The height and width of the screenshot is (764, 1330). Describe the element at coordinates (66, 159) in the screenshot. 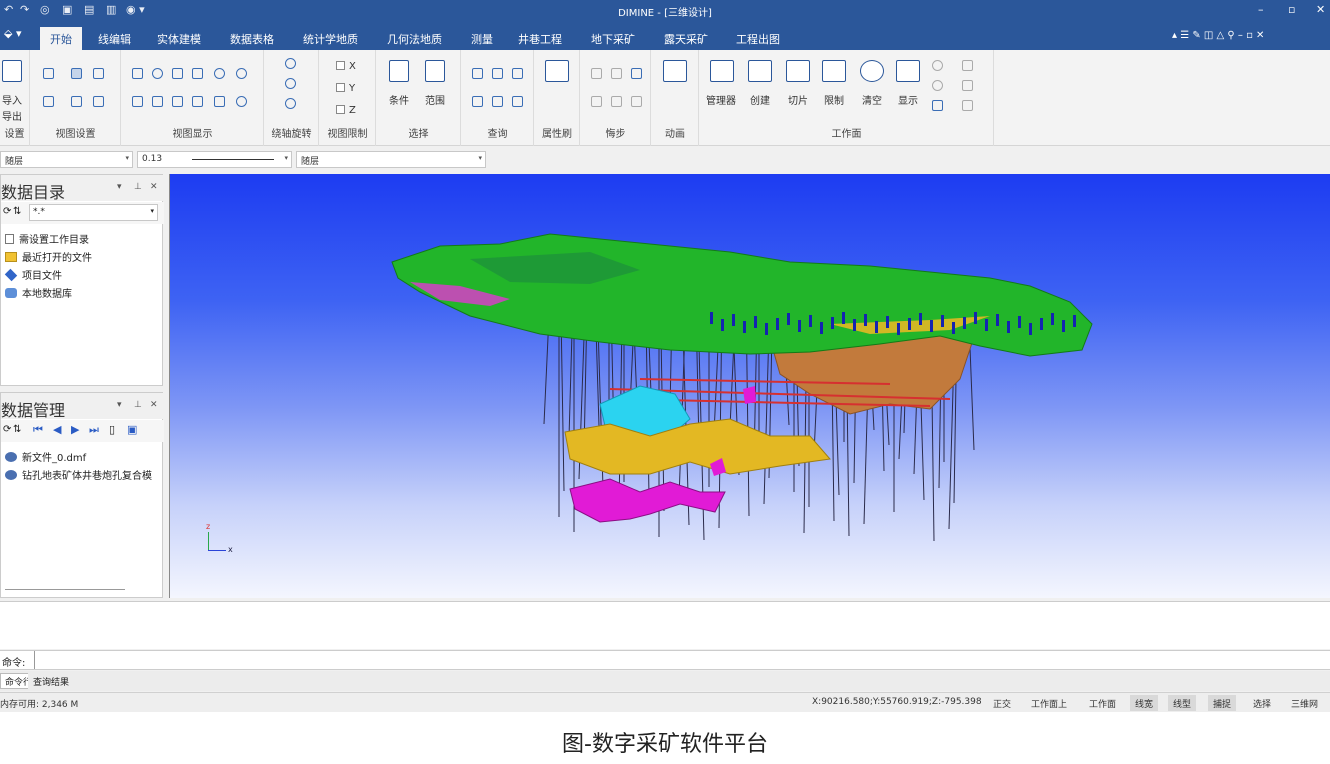

I see `layer-combo: 随层 ▾` at that location.